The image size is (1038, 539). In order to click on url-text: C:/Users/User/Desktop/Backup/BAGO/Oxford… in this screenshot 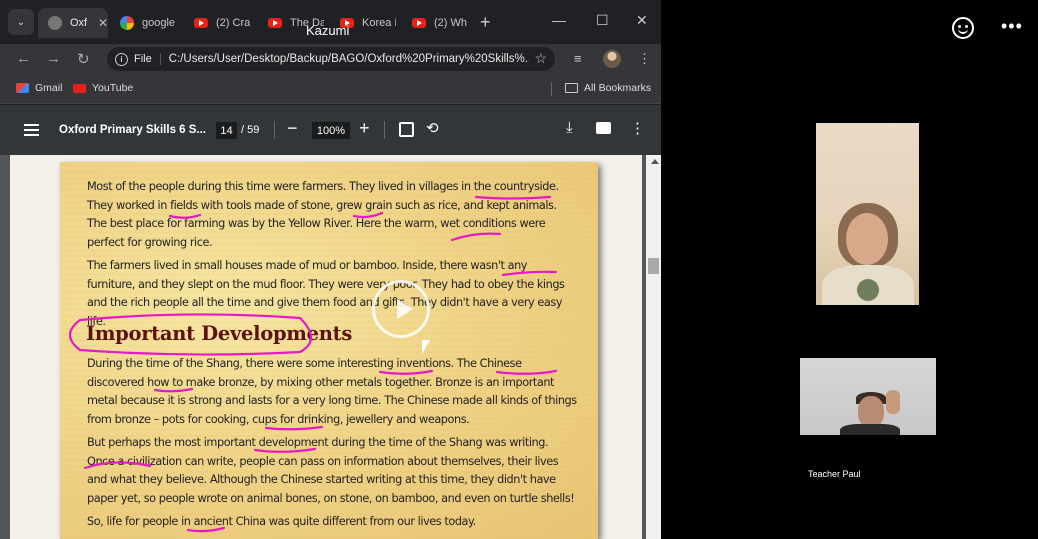, I will do `click(349, 59)`.